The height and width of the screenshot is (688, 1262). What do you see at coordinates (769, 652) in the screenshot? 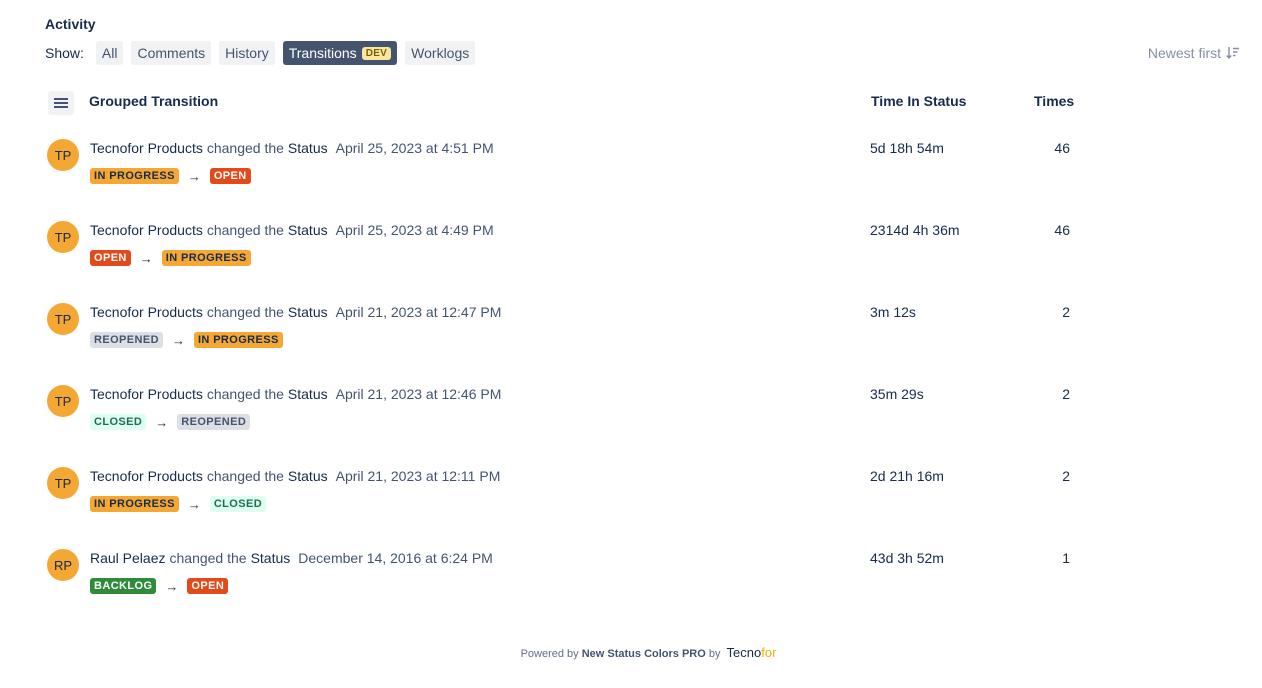
I see `brand-accent-text: for` at bounding box center [769, 652].